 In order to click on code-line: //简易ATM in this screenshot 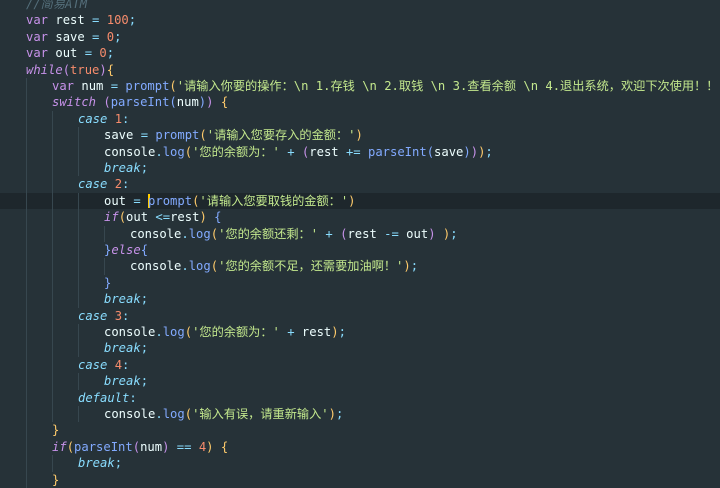, I will do `click(360, 6)`.